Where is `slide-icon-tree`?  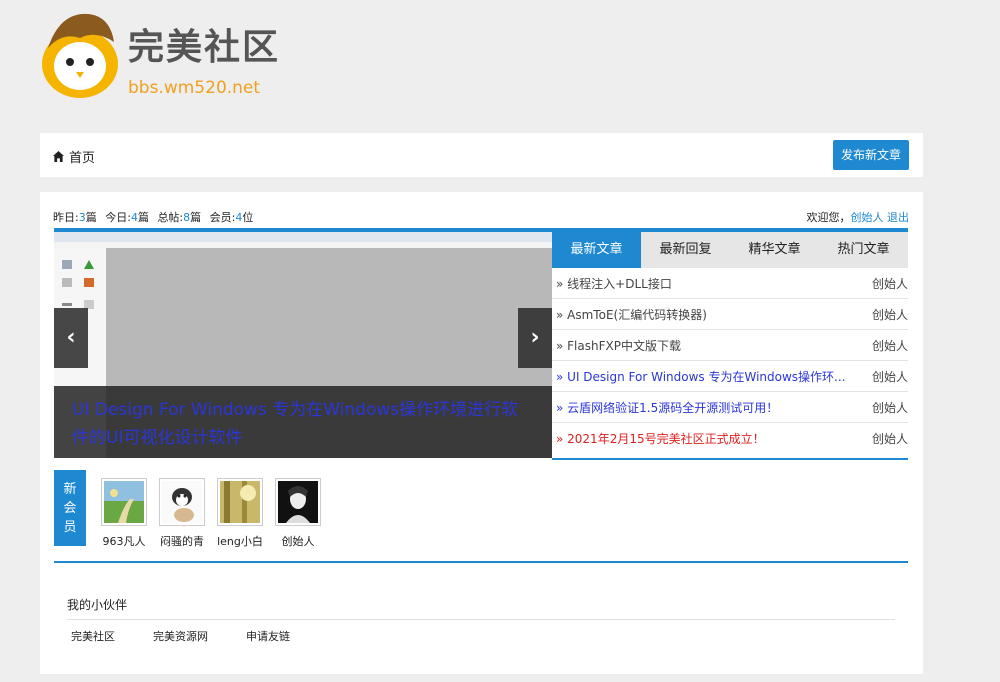
slide-icon-tree is located at coordinates (89, 264).